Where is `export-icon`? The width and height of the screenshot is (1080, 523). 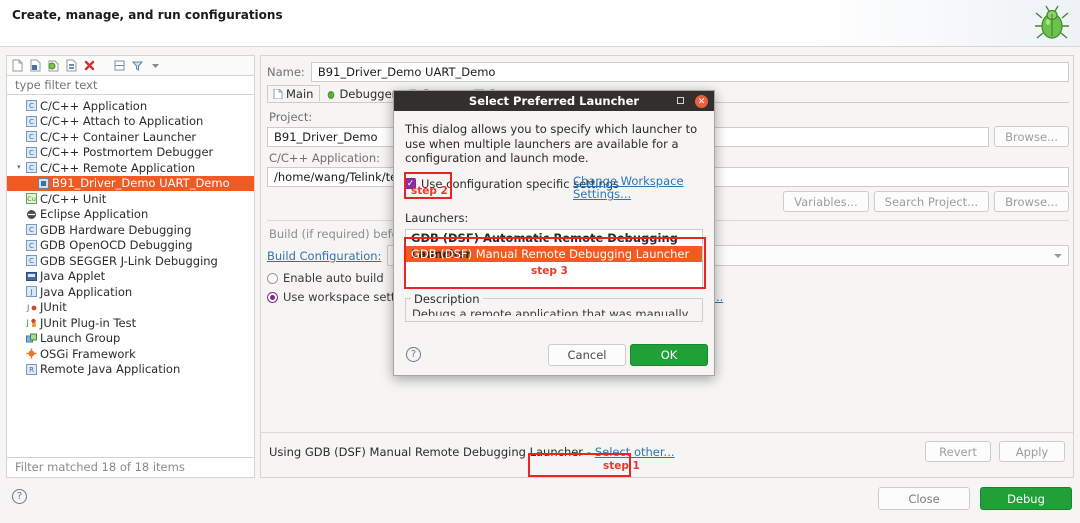
export-icon is located at coordinates (53, 65).